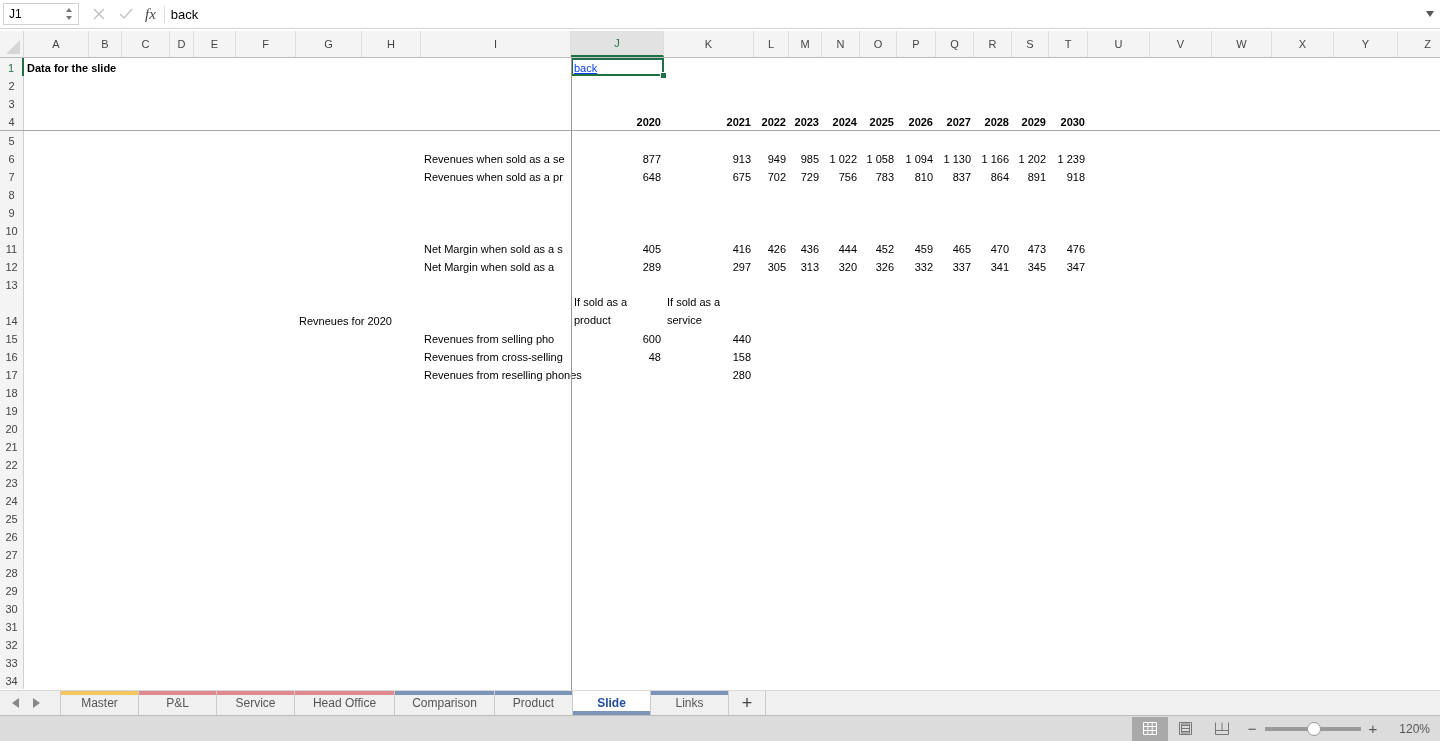  What do you see at coordinates (12, 121) in the screenshot?
I see `row-header: 4` at bounding box center [12, 121].